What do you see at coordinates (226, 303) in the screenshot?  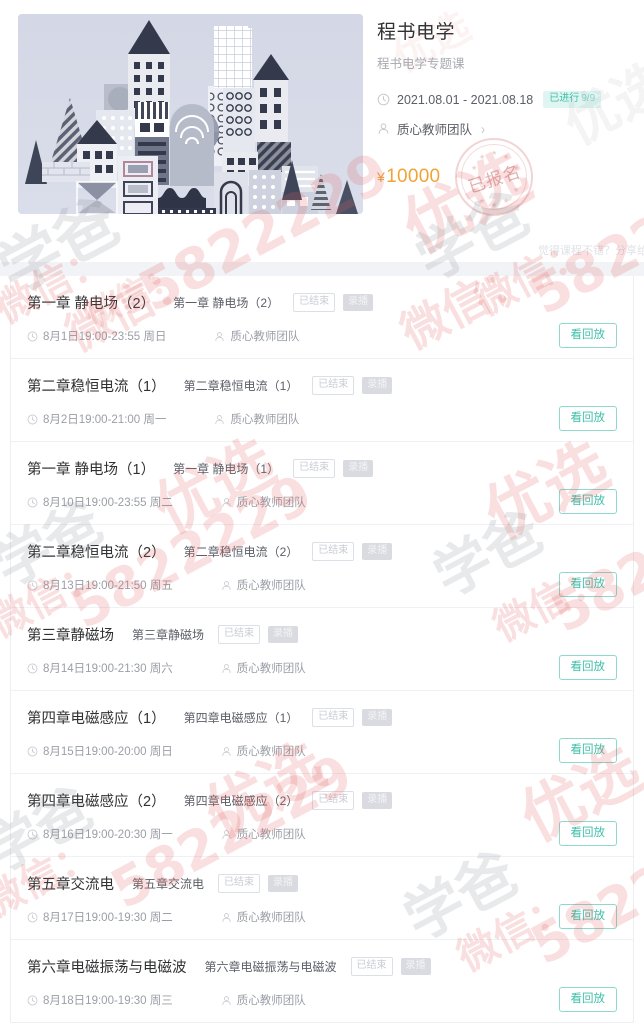 I see `lesson-subtitle: 第一章 静电场（2）` at bounding box center [226, 303].